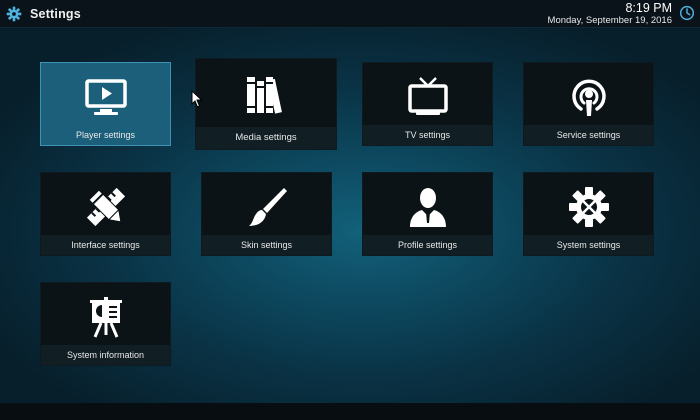 Image resolution: width=700 pixels, height=420 pixels. What do you see at coordinates (588, 135) in the screenshot?
I see `tile-label: Service settings` at bounding box center [588, 135].